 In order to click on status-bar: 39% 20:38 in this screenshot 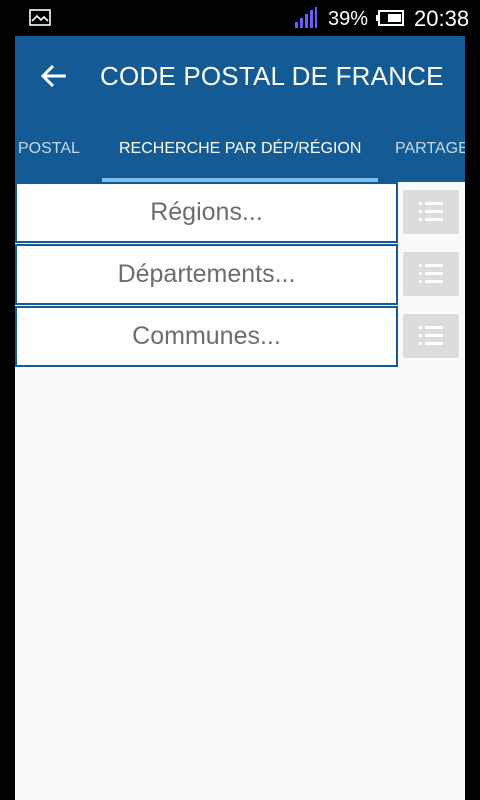, I will do `click(242, 18)`.